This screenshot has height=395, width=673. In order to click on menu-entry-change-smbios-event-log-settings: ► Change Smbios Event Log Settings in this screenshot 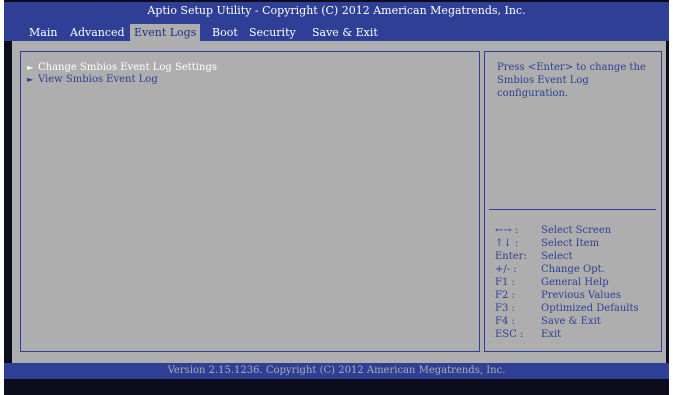, I will do `click(122, 68)`.